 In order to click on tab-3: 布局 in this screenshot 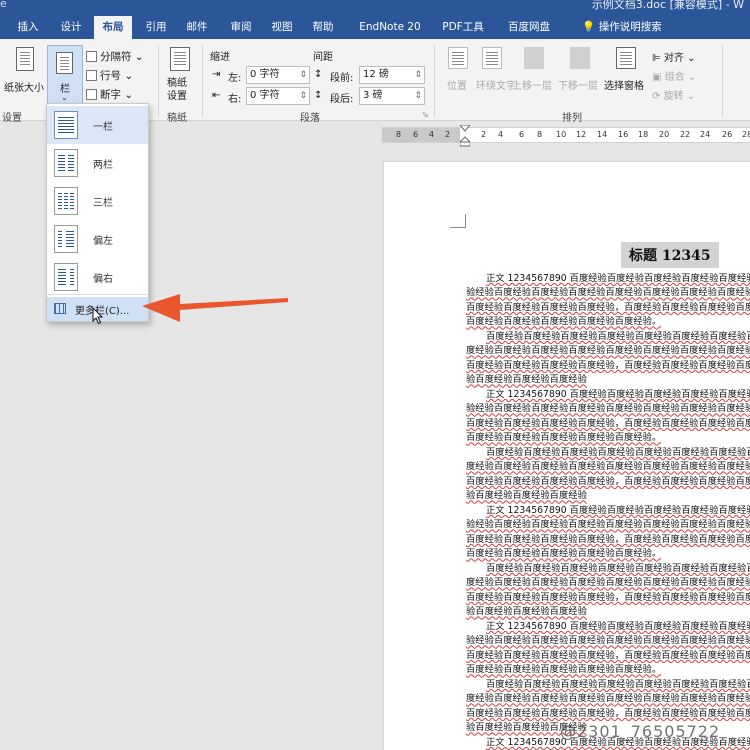, I will do `click(113, 27)`.